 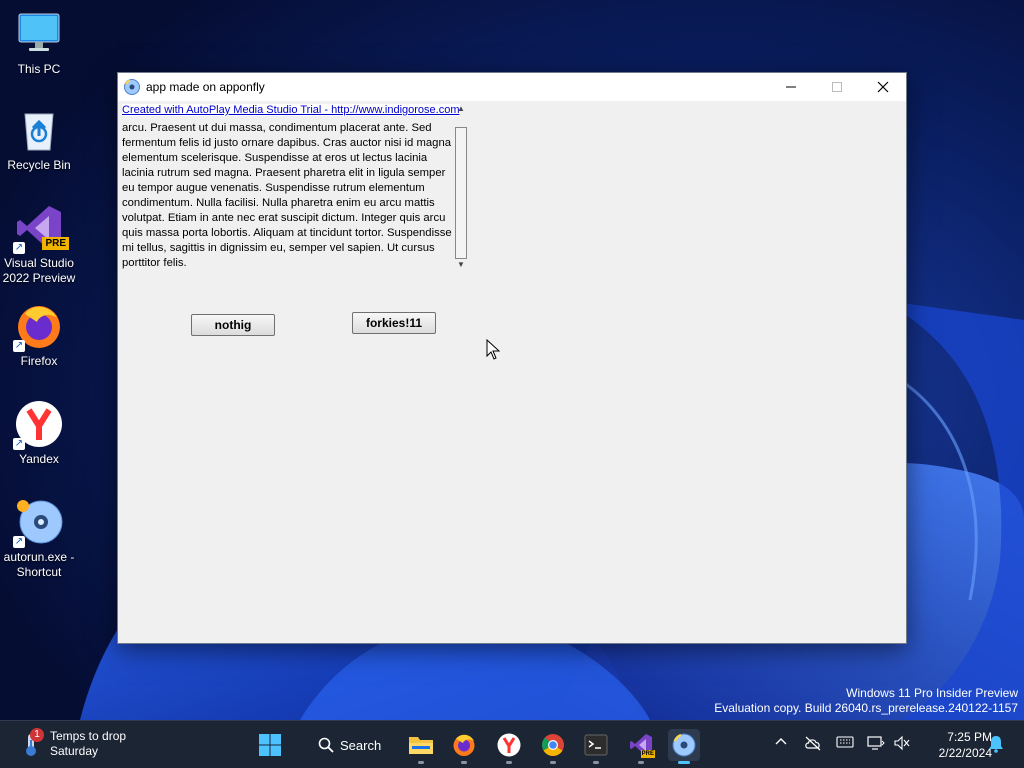 What do you see at coordinates (493, 349) in the screenshot?
I see `mouse-cursor-icon` at bounding box center [493, 349].